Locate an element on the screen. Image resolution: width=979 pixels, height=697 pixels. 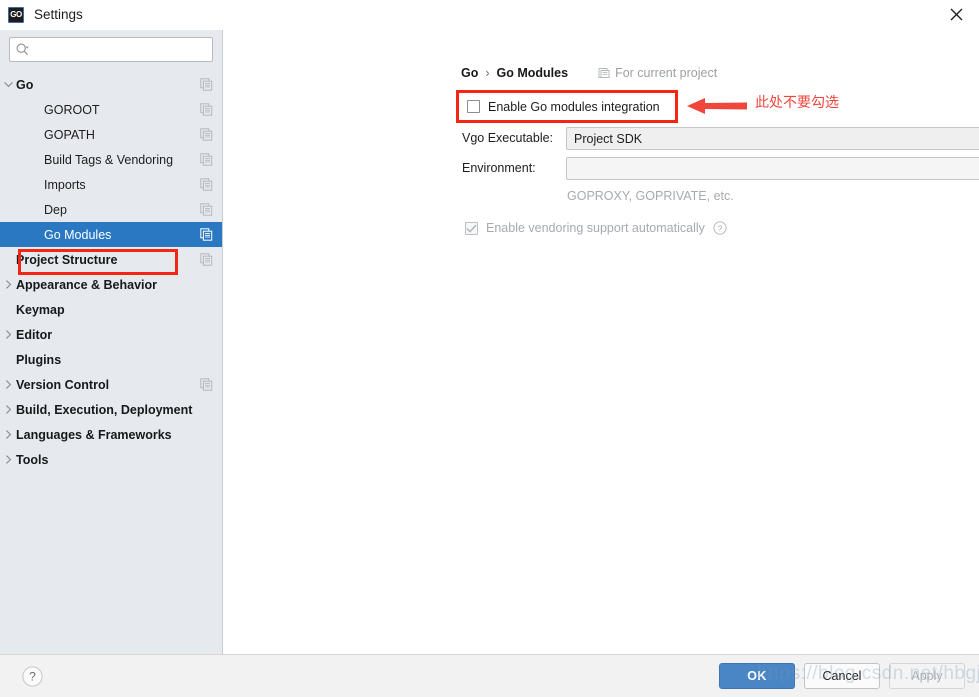
enable-go-modules-row: Enable Go modules integration is located at coordinates (567, 106).